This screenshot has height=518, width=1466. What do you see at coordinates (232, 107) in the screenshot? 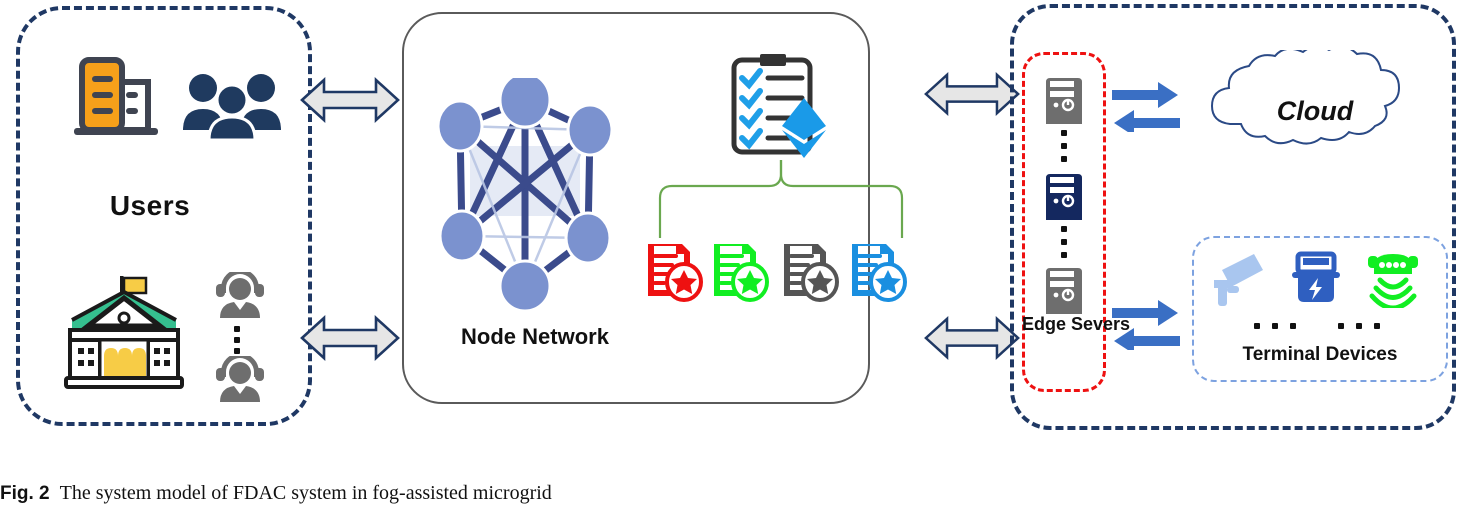
I see `people-group-icon` at bounding box center [232, 107].